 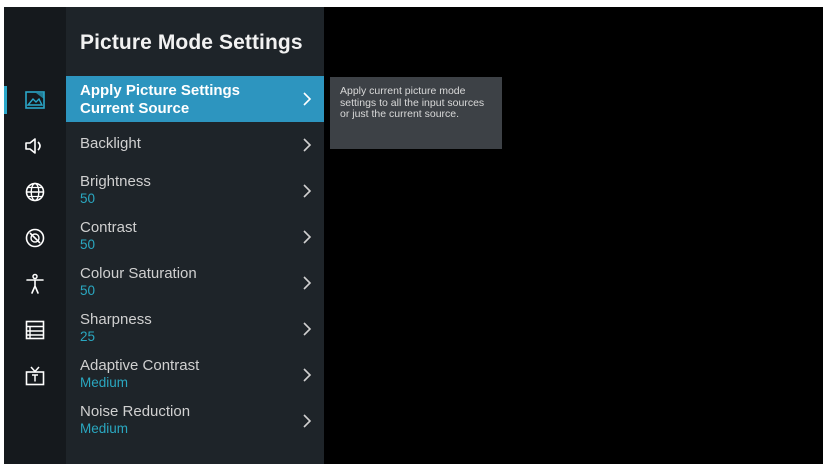 What do you see at coordinates (135, 108) in the screenshot?
I see `menu-item-value: Current Source` at bounding box center [135, 108].